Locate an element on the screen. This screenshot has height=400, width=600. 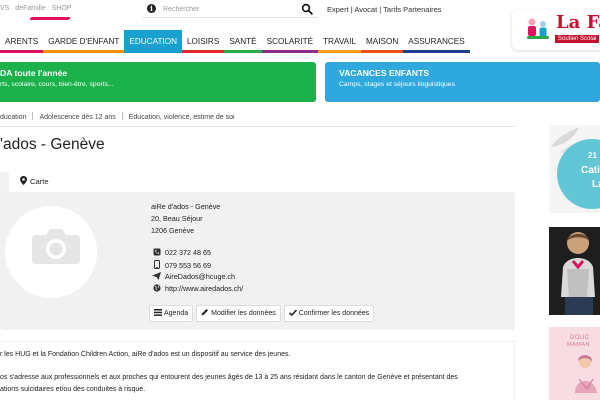
logo-name: La Fam is located at coordinates (578, 22).